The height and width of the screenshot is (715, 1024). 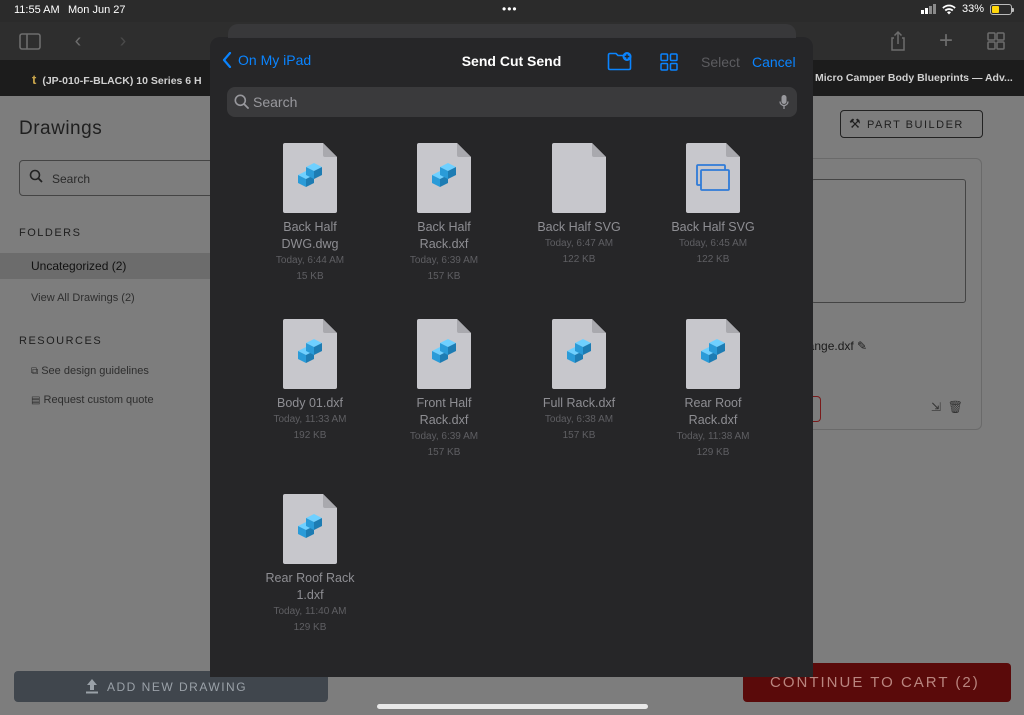 What do you see at coordinates (92, 400) in the screenshot?
I see `custom-quote-link: ▤ Request custom quote` at bounding box center [92, 400].